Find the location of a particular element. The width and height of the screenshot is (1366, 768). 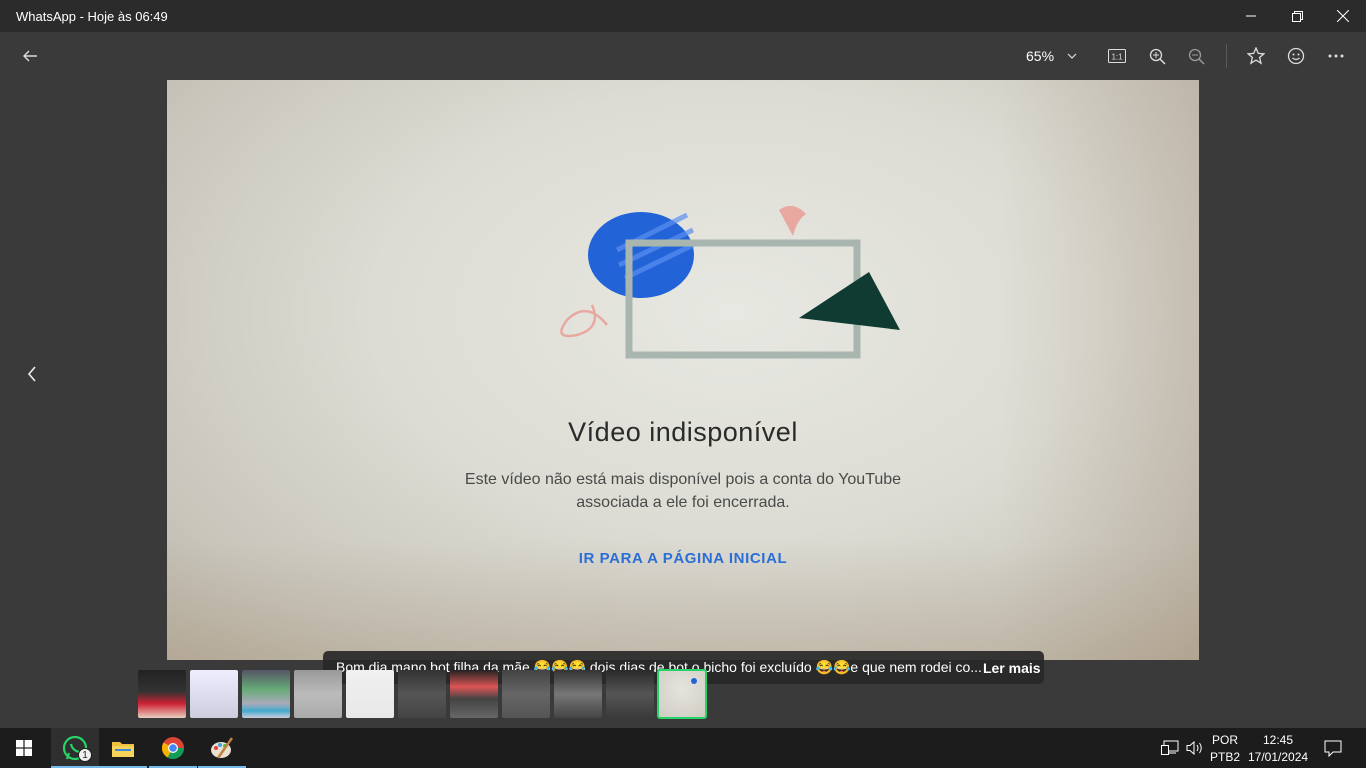

photo-title-text: Vídeo indisponível is located at coordinates (683, 432).